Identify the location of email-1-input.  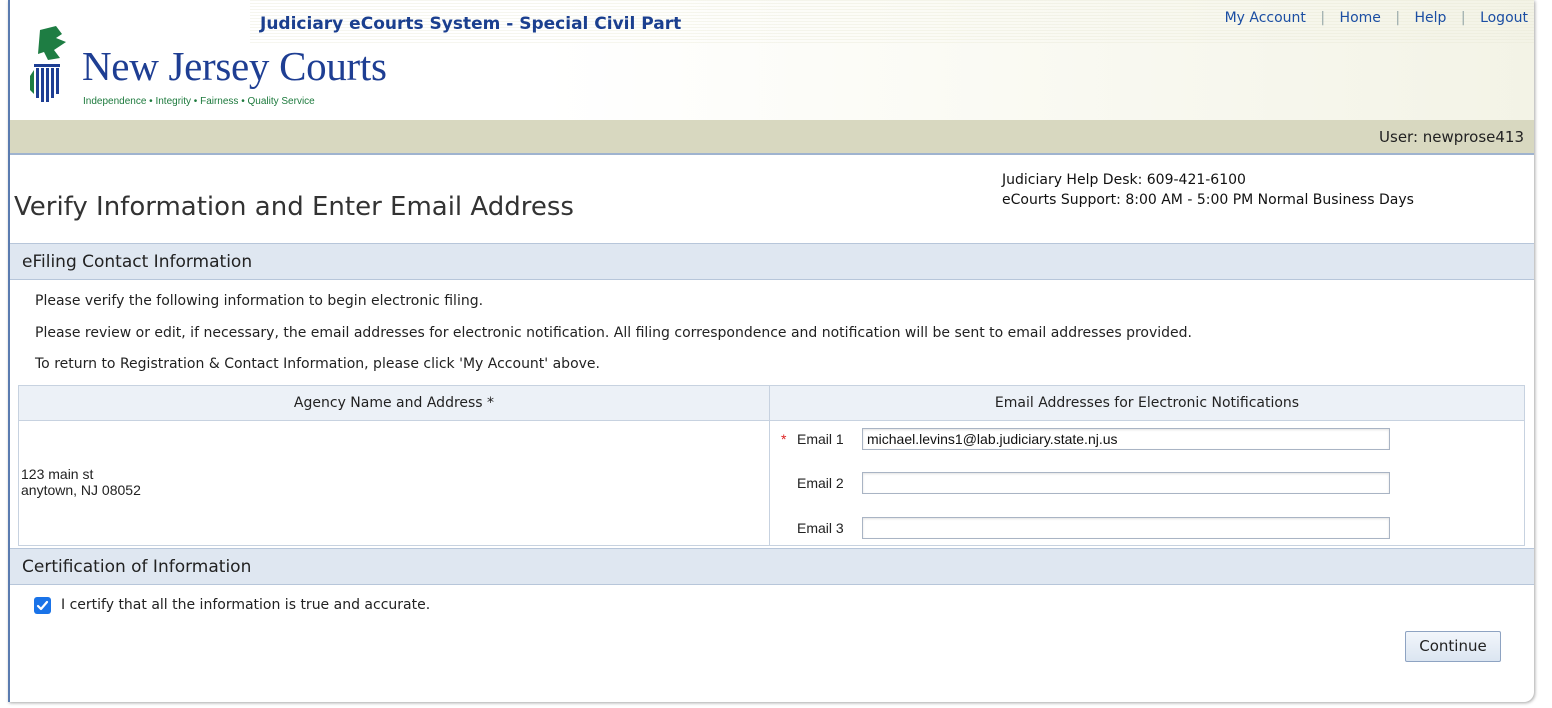
(1126, 439).